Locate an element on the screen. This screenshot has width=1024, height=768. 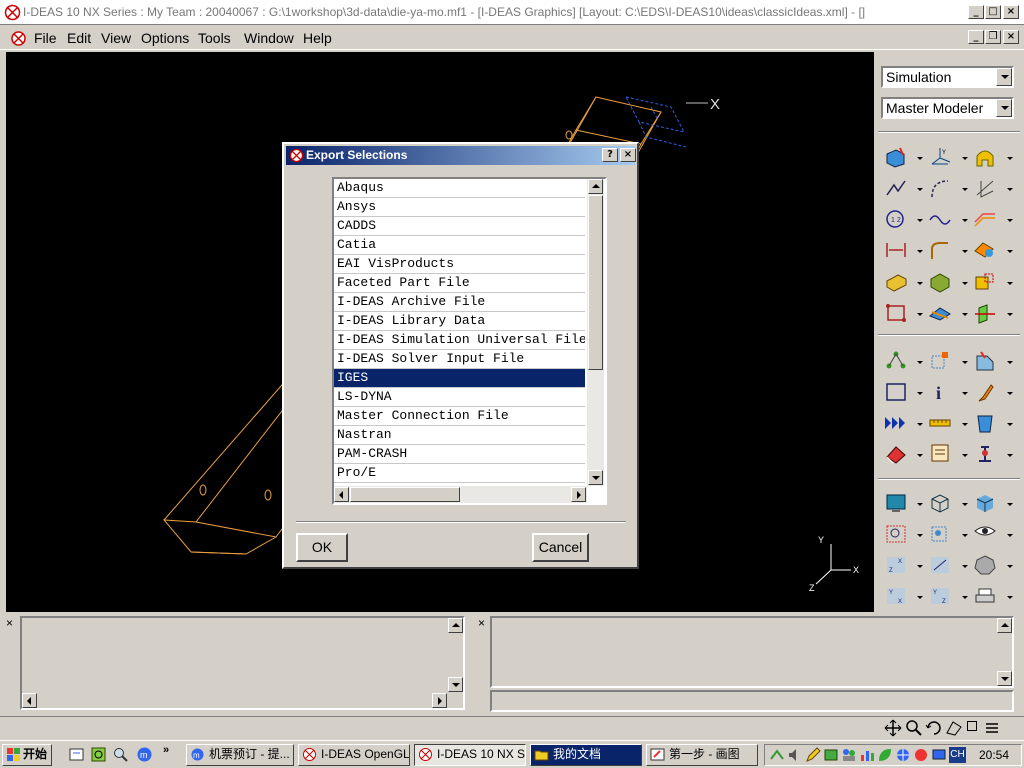
leaf-icon is located at coordinates (885, 755).